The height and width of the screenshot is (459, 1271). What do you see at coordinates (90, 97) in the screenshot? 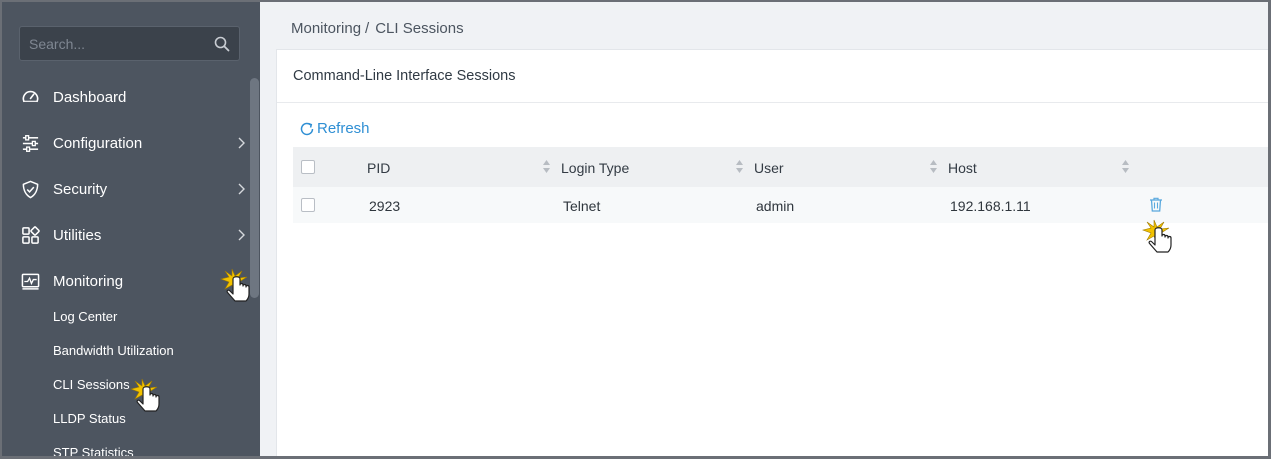
I see `sidebar-item-label: Dashboard` at bounding box center [90, 97].